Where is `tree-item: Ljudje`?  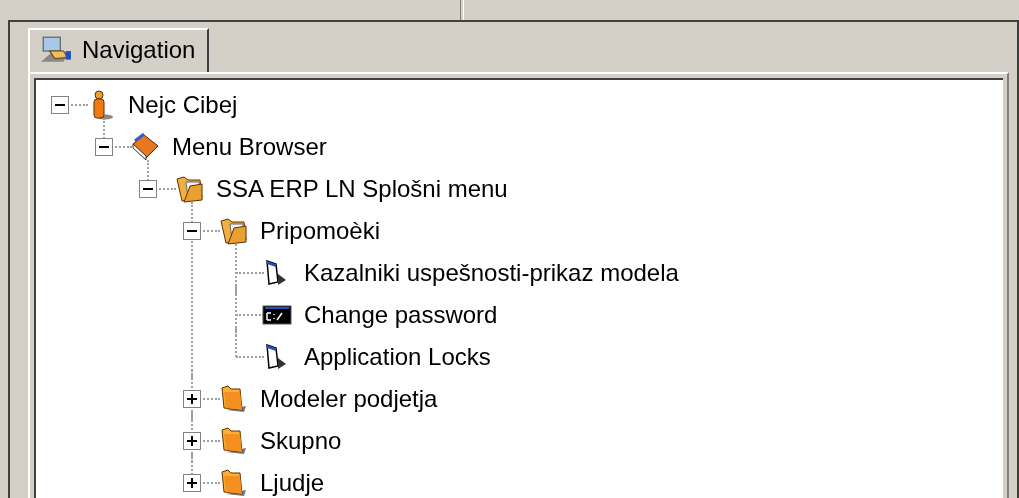
tree-item: Ljudje is located at coordinates (292, 483).